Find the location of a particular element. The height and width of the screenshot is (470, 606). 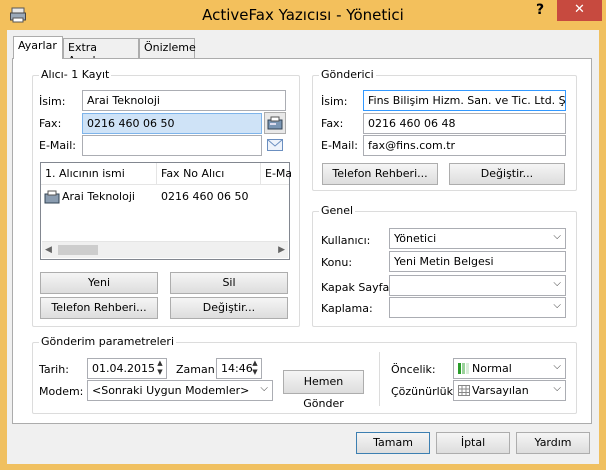

recipient-fax-label: Fax: is located at coordinates (50, 123).